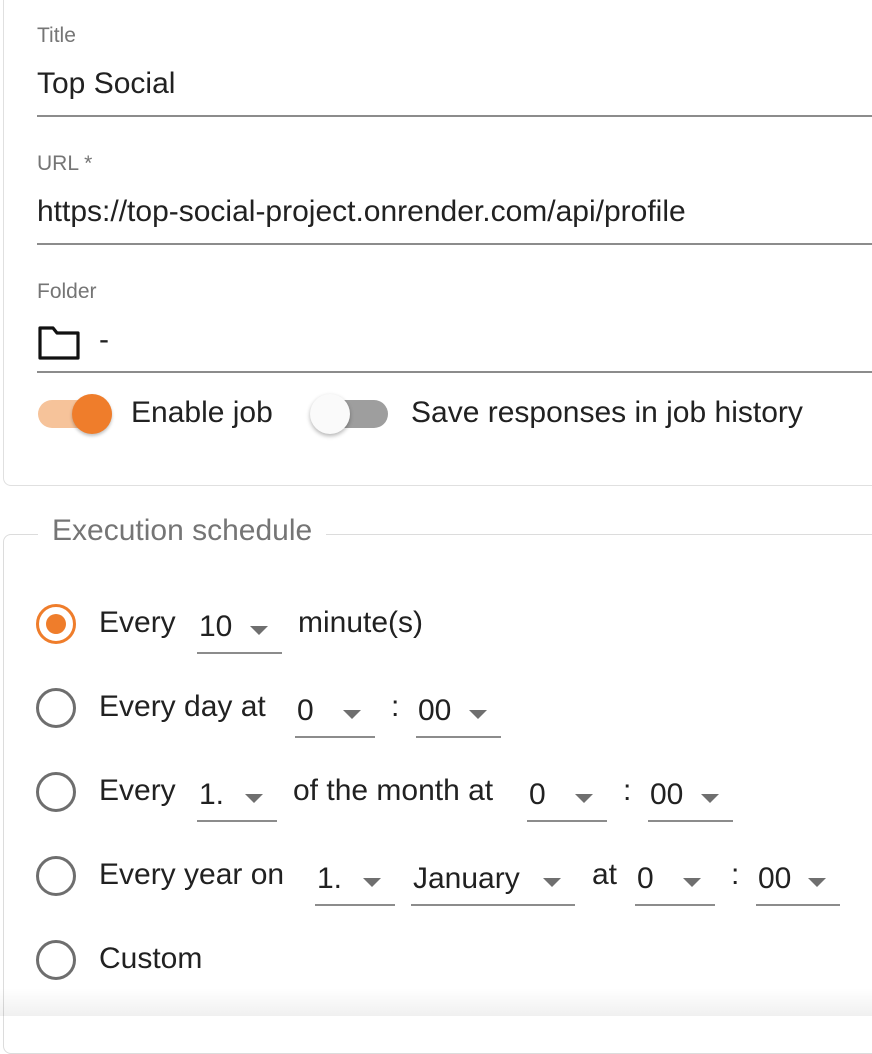  Describe the element at coordinates (454, 372) in the screenshot. I see `folder-underline` at that location.